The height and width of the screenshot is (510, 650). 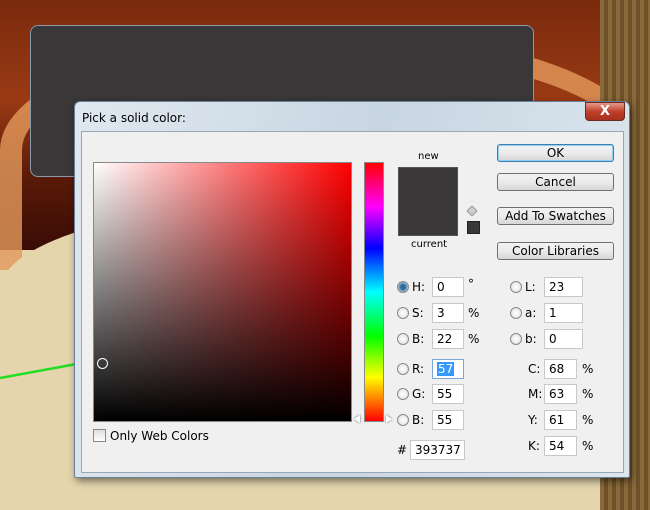 What do you see at coordinates (555, 182) in the screenshot?
I see `cancel-button: Cancel` at bounding box center [555, 182].